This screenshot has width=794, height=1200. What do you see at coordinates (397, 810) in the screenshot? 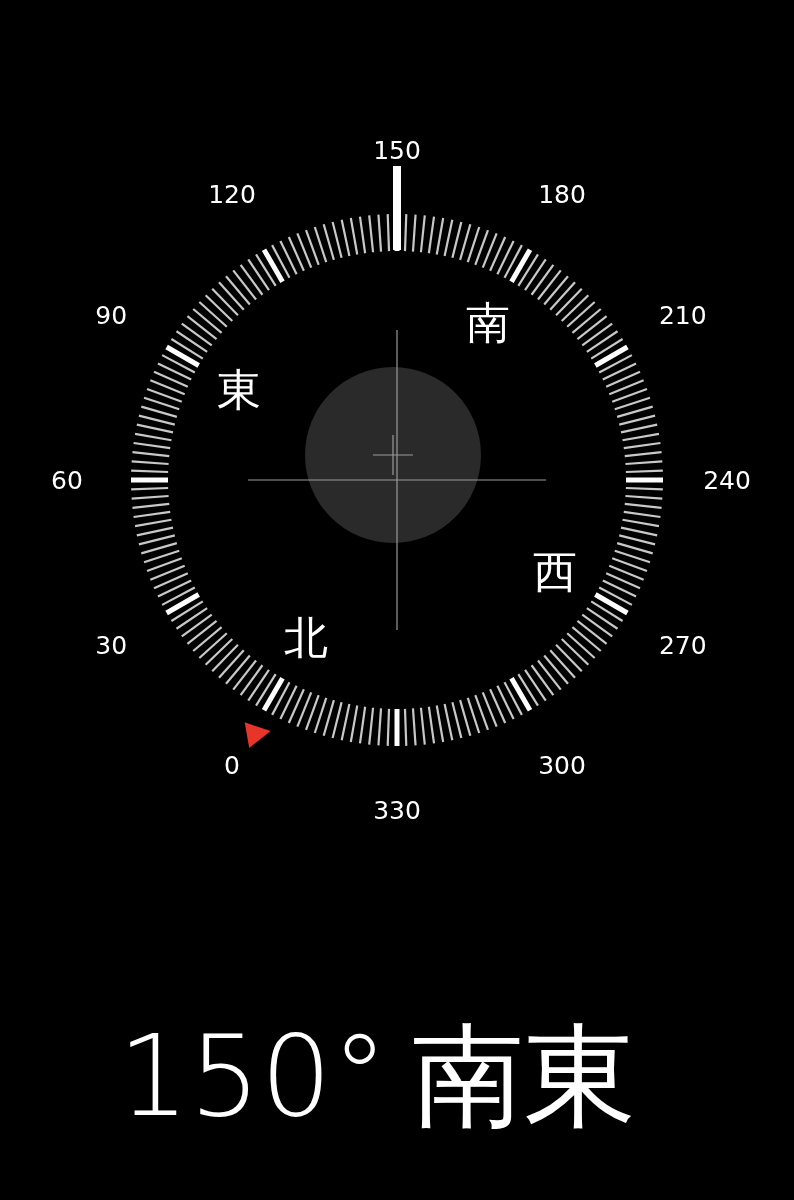
I see `degree-label: 330` at bounding box center [397, 810].